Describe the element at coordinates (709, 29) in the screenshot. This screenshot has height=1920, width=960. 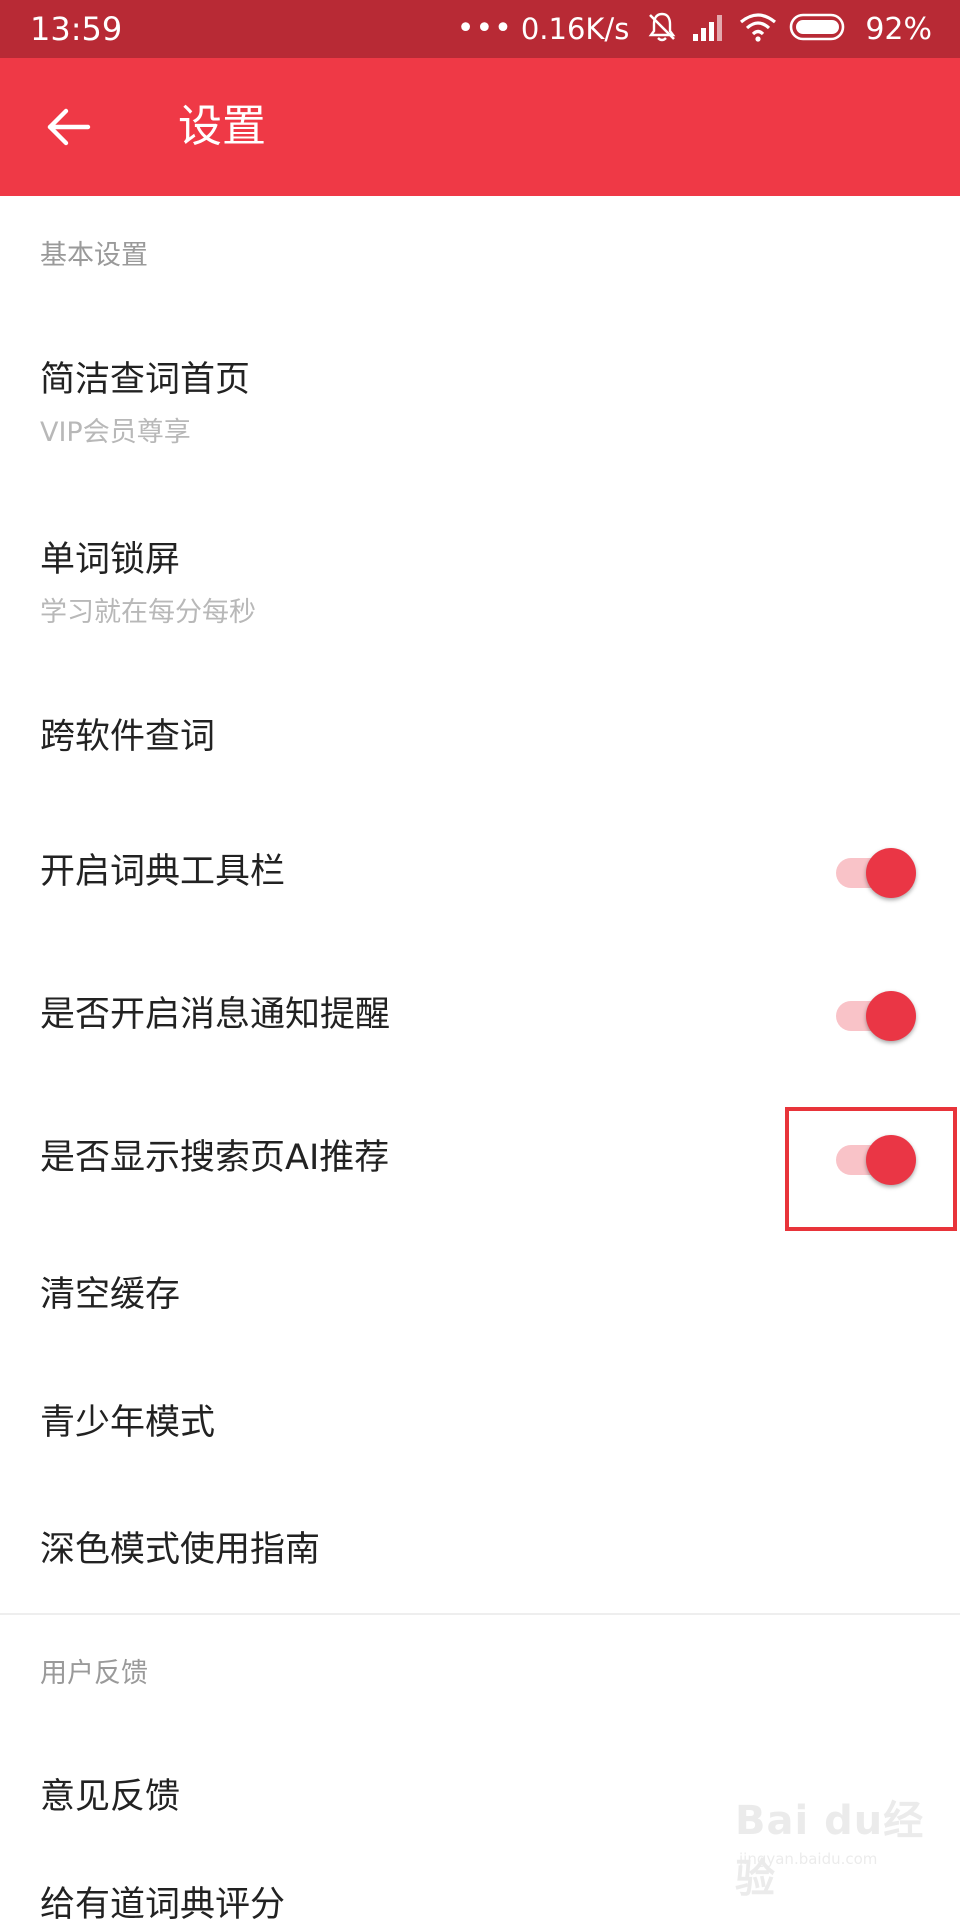
I see `signal-icon` at that location.